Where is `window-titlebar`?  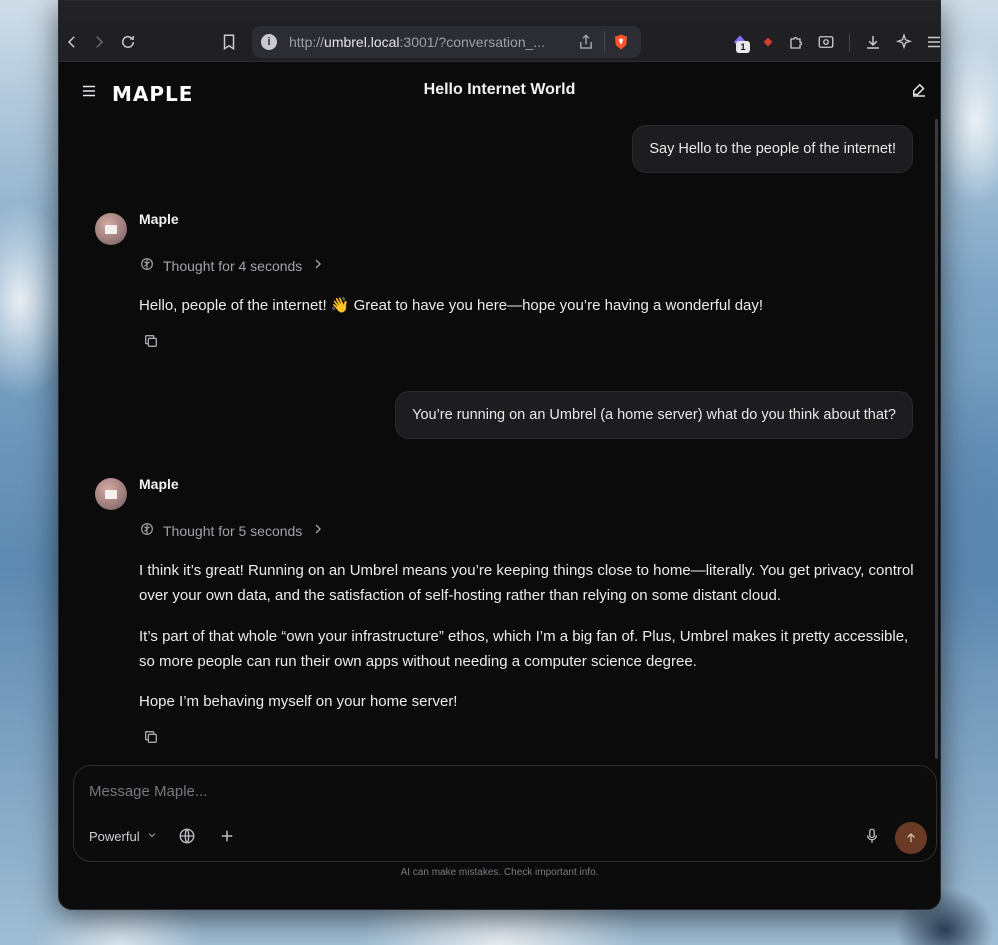 window-titlebar is located at coordinates (499, 11).